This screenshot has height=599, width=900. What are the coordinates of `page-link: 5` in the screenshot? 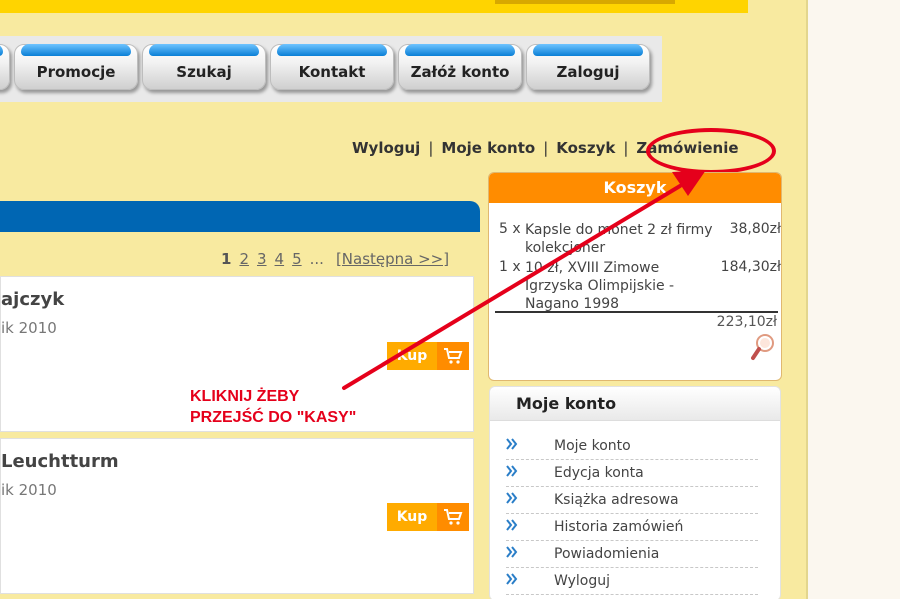 It's located at (297, 259).